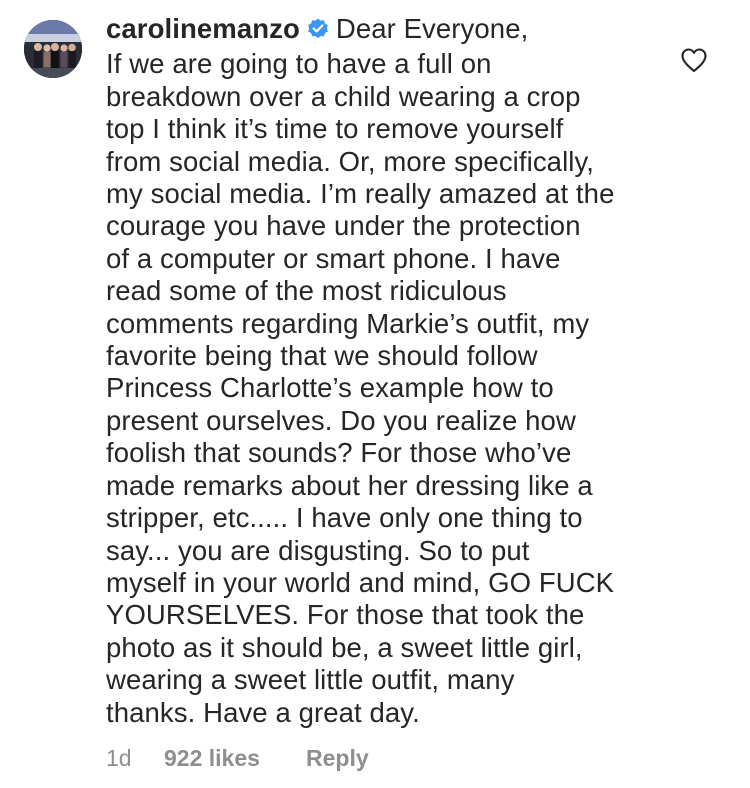  Describe the element at coordinates (203, 28) in the screenshot. I see `username-link: carolinemanzo` at that location.